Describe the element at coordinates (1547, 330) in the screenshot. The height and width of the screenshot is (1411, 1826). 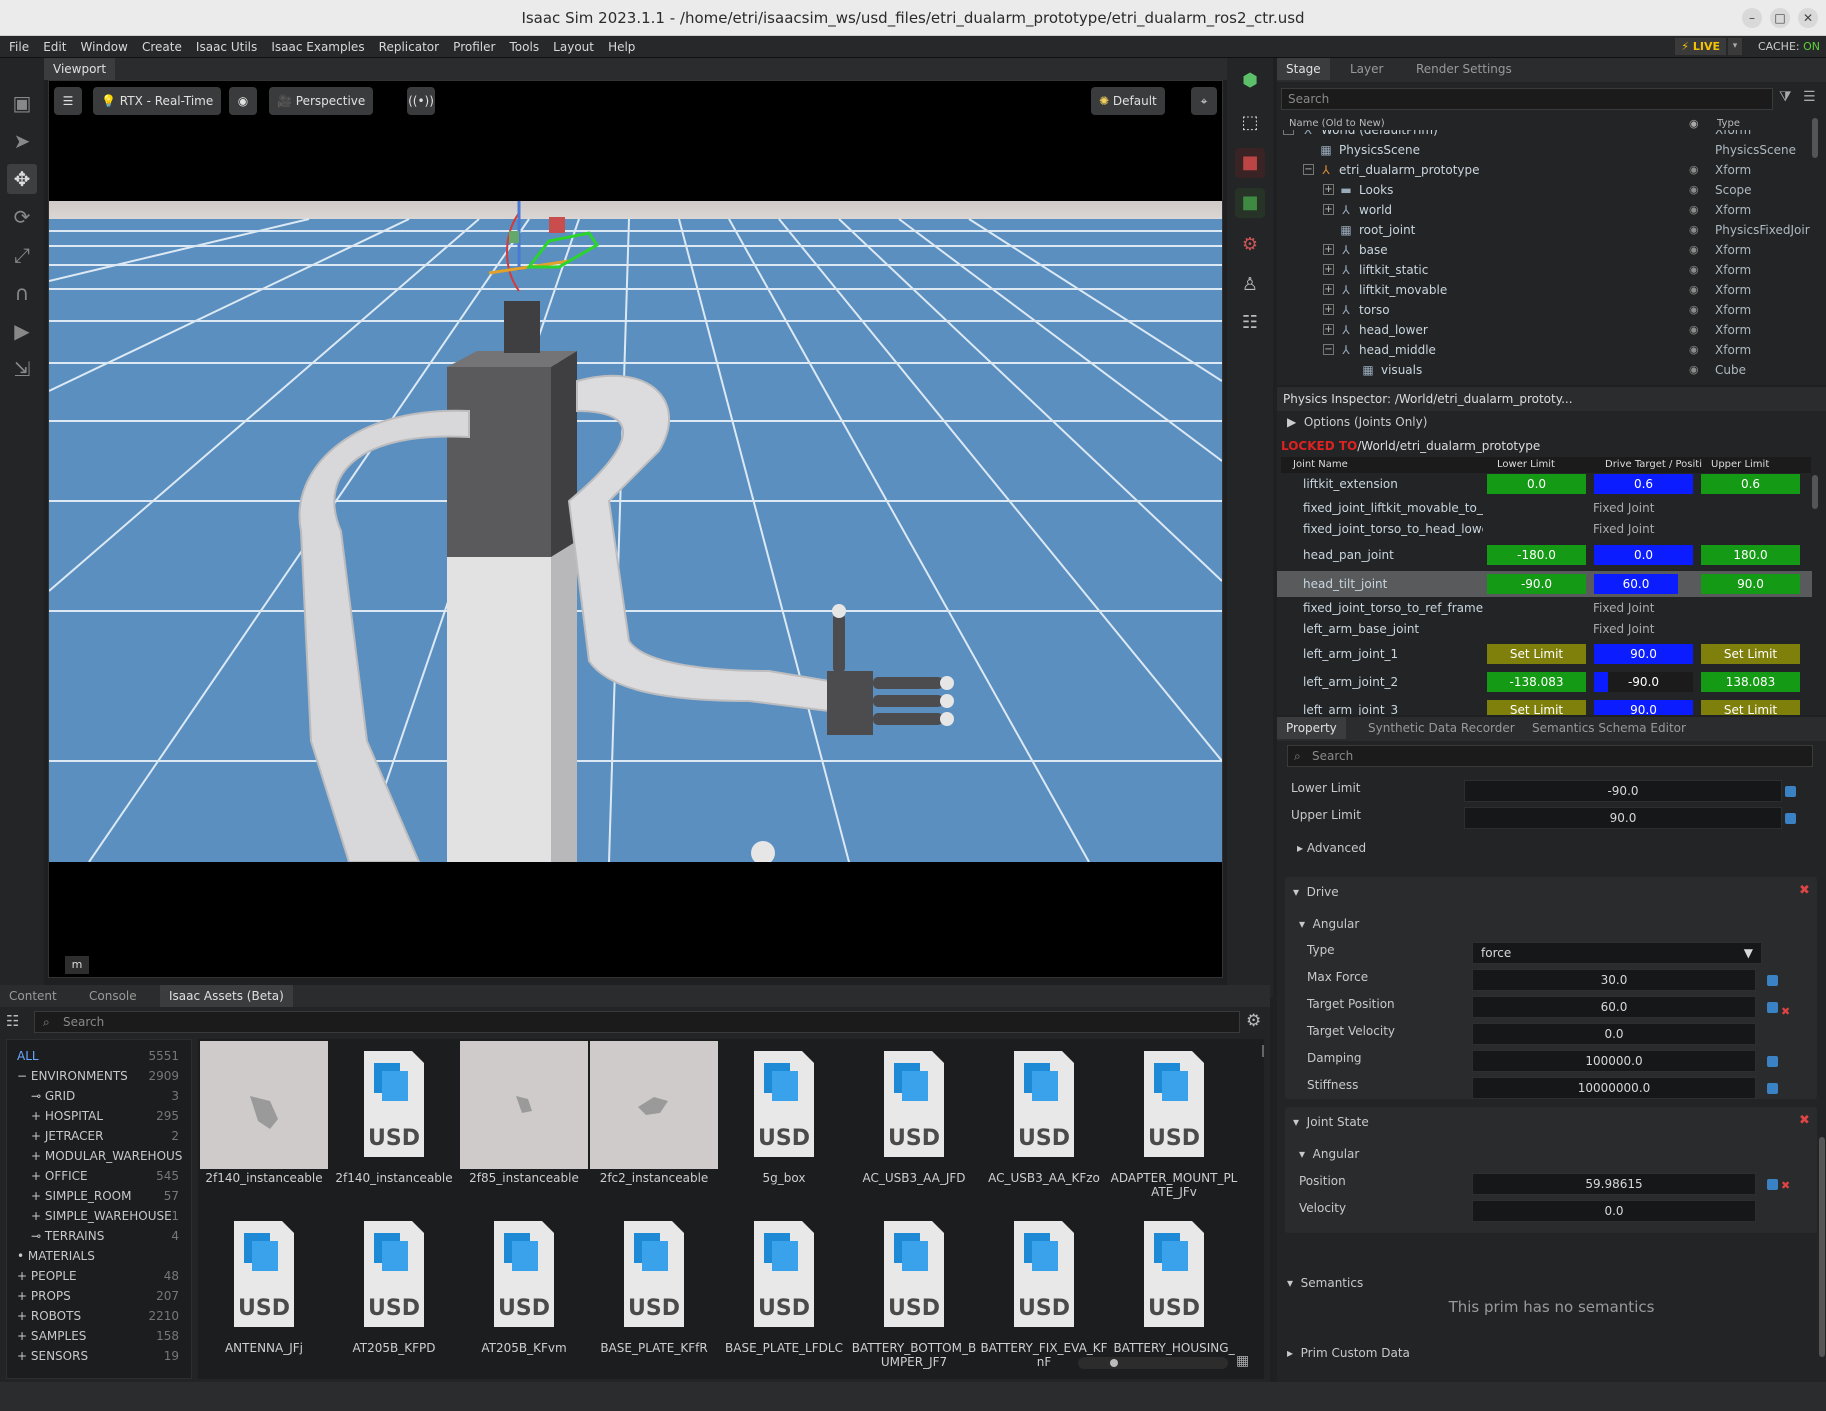
I see `tree-row: + ⅄ head_lower ◉ Xform` at that location.